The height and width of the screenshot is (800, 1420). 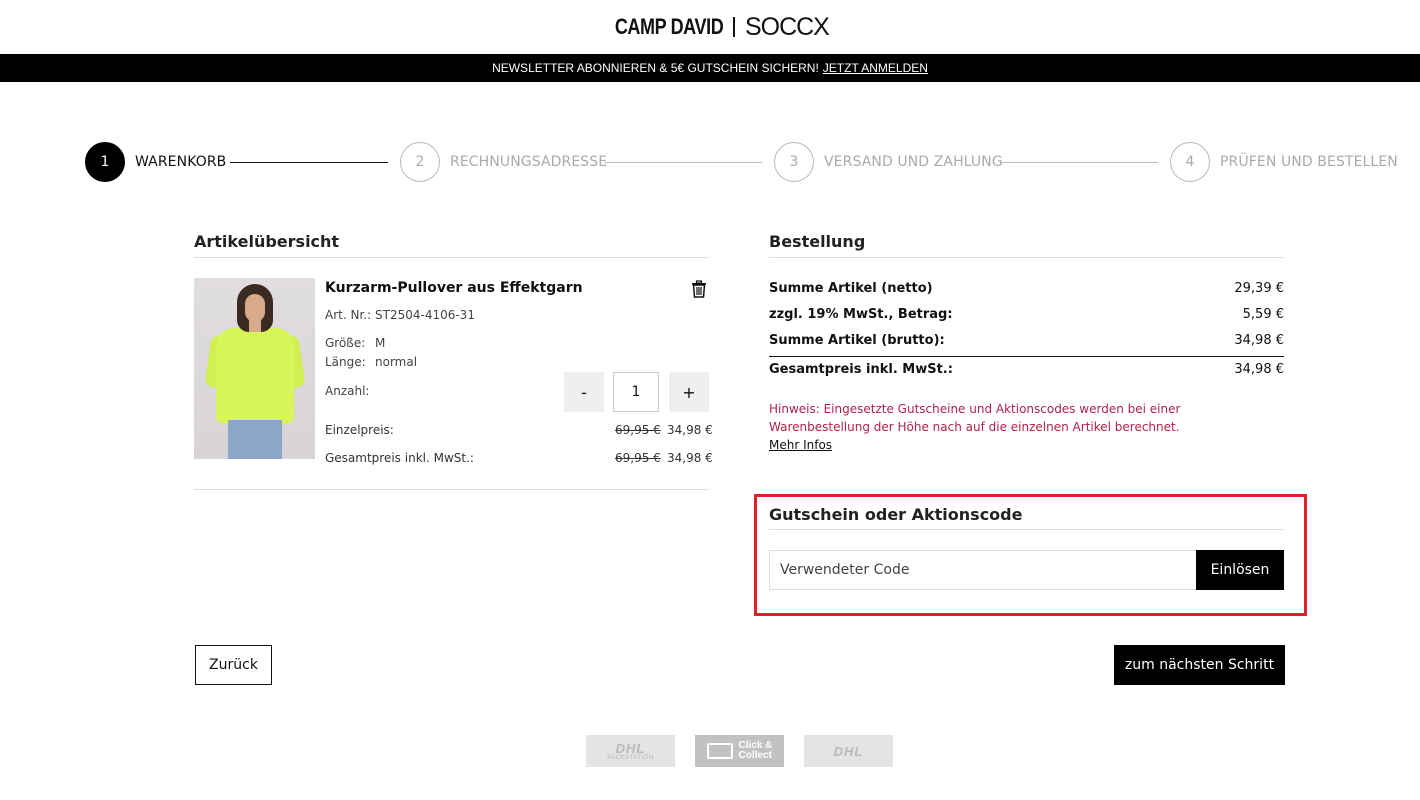 I want to click on redeem-voucher-button: Einlösen, so click(x=1240, y=570).